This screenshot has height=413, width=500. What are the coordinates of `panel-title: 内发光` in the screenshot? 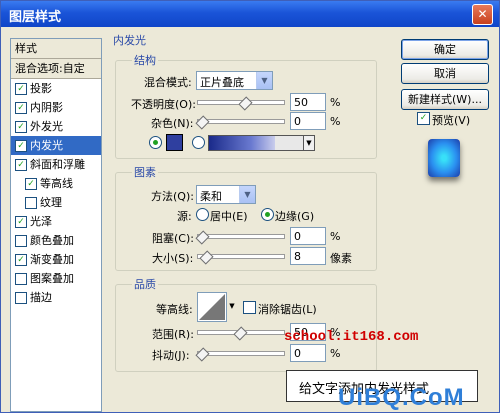 It's located at (129, 40).